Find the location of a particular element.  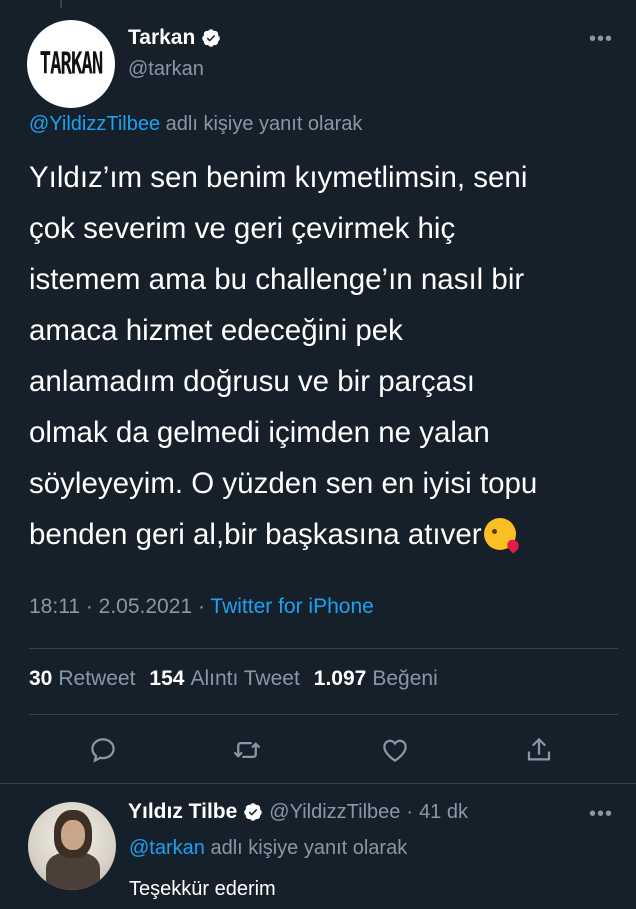

author-name-row: Tarkan is located at coordinates (174, 38).